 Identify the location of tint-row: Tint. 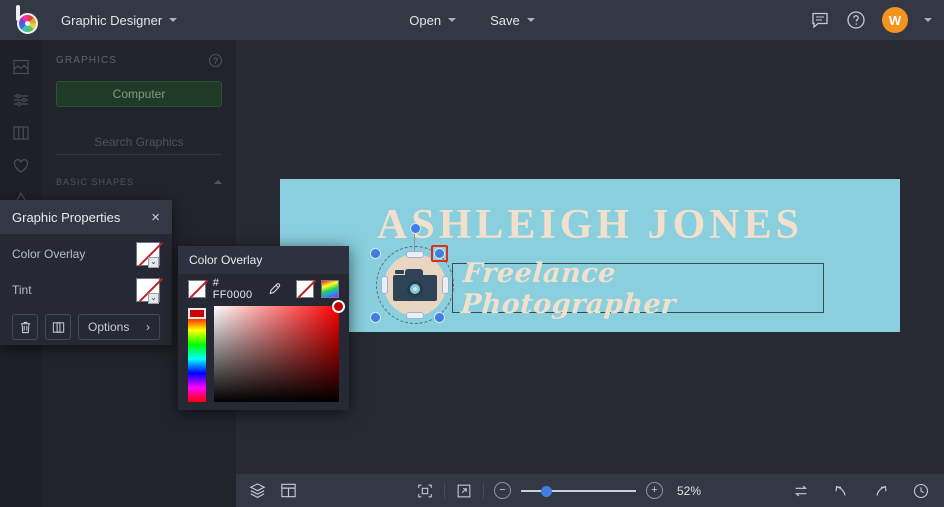
(86, 290).